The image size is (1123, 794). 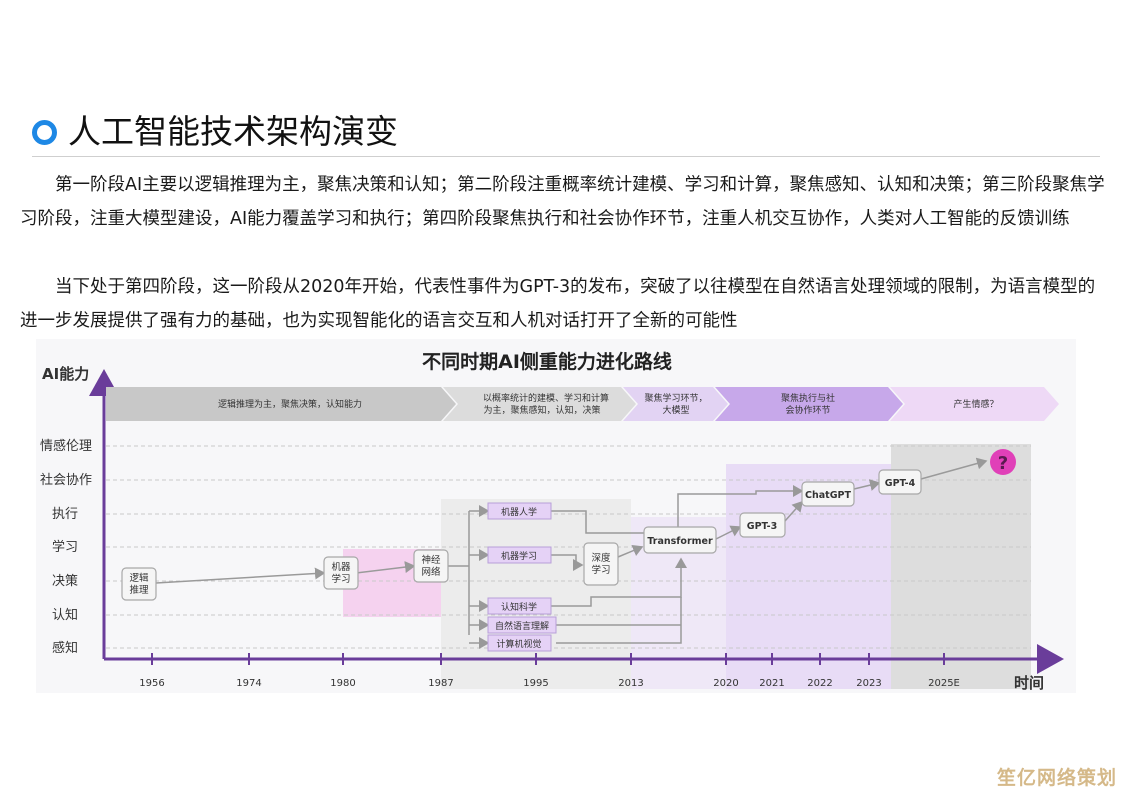 What do you see at coordinates (518, 644) in the screenshot?
I see `branch-computer-vision: 计算机视觉` at bounding box center [518, 644].